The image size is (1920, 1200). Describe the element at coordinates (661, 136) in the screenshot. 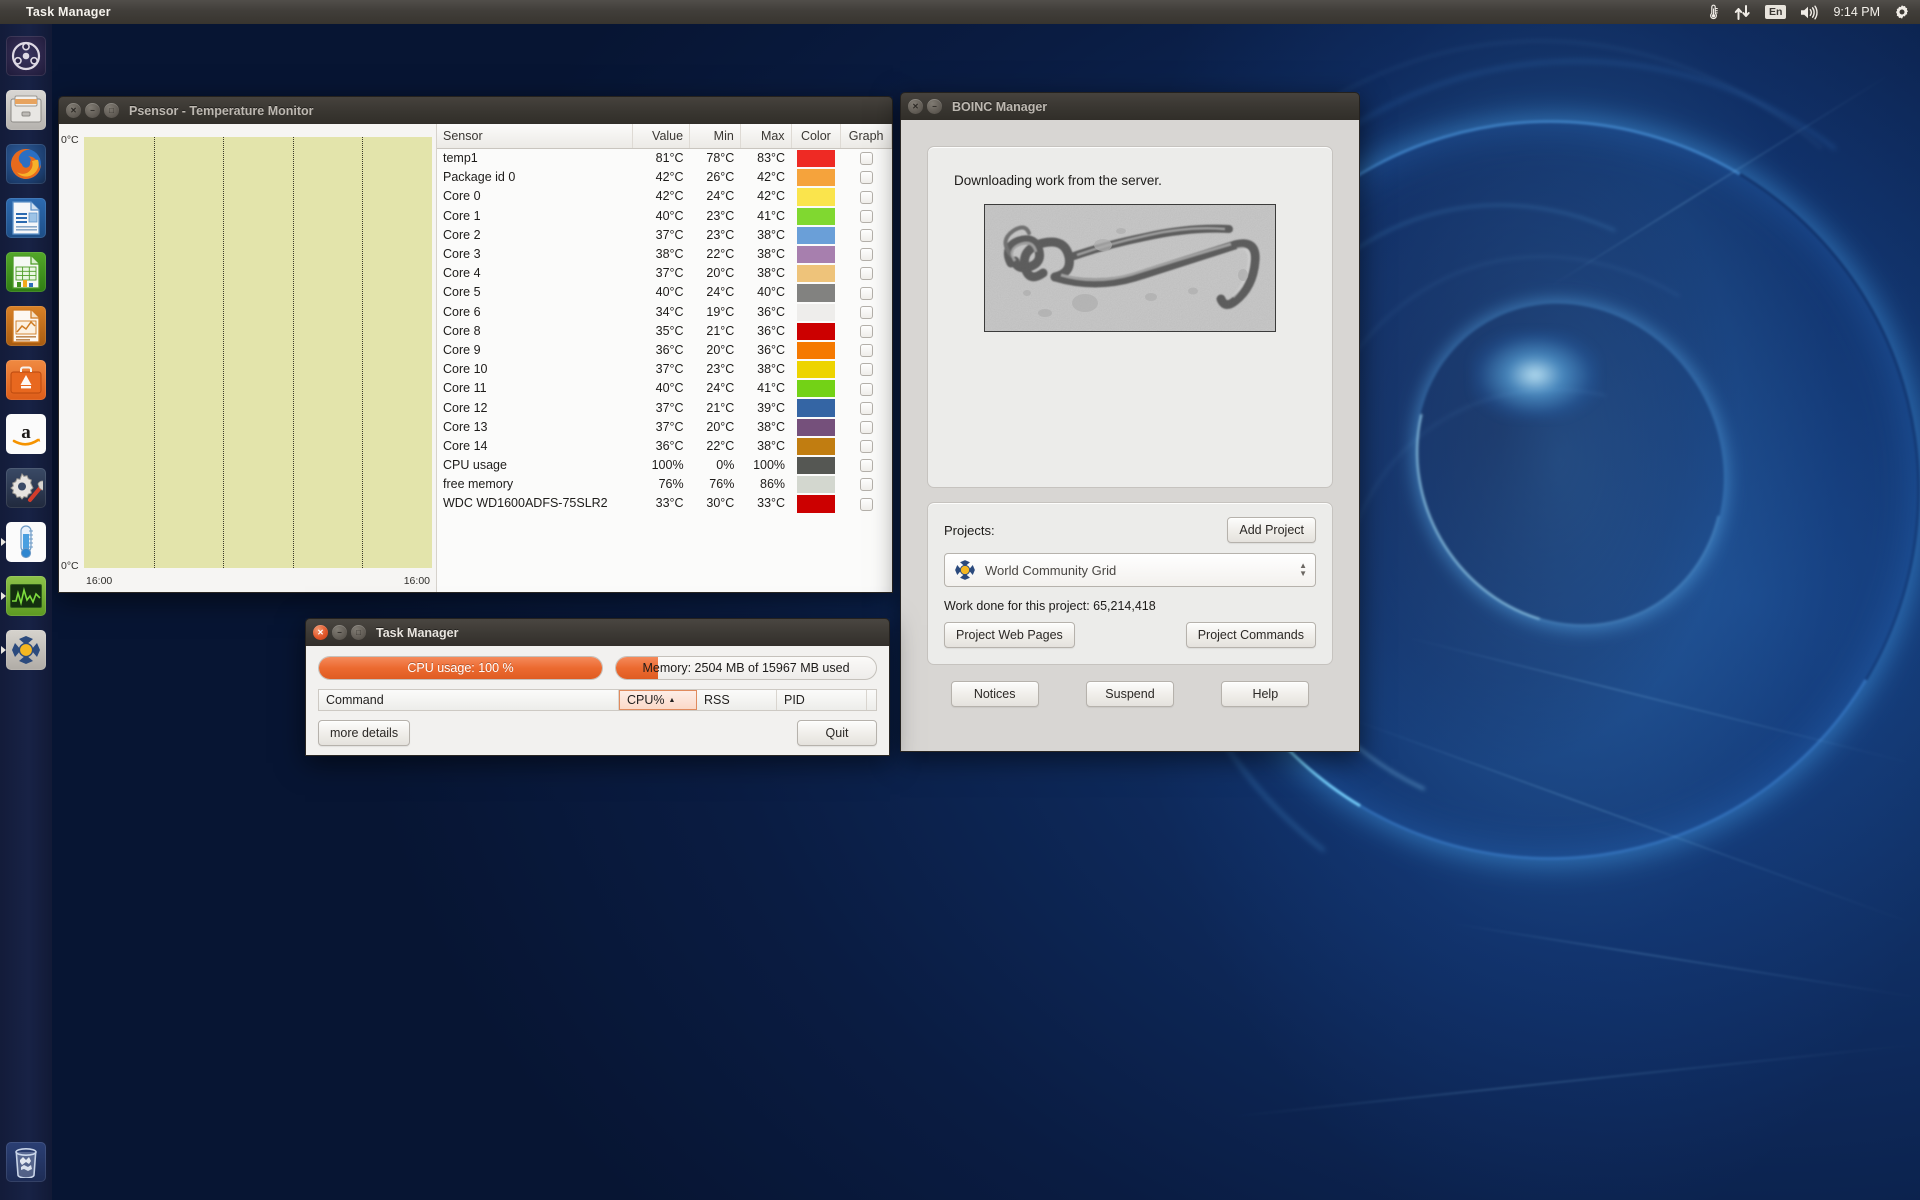

I see `column-header-value: Value` at that location.